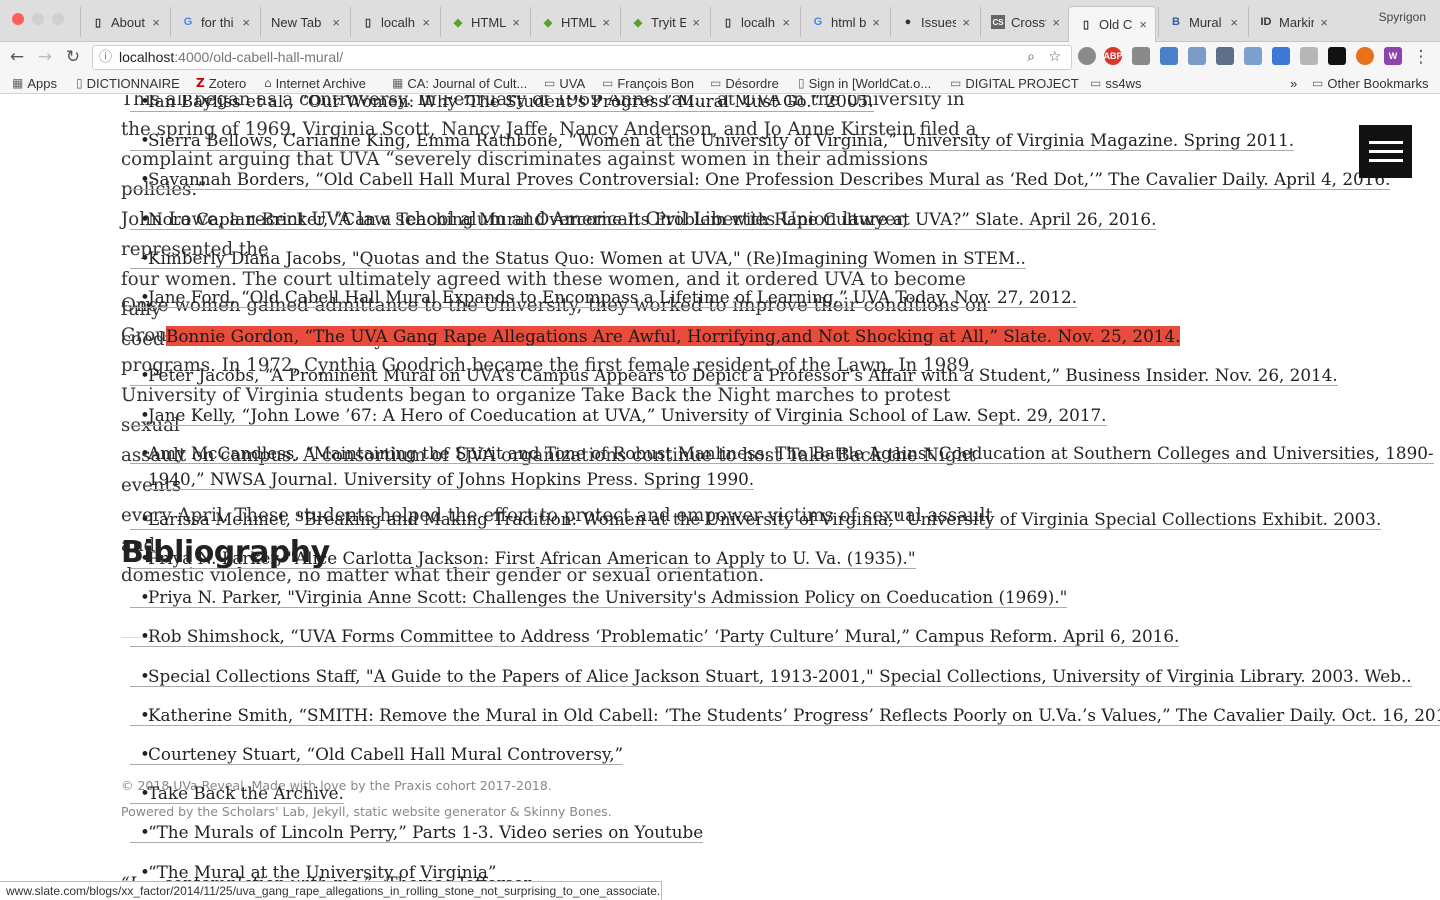  What do you see at coordinates (1281, 56) in the screenshot?
I see `extension-doc-icon` at bounding box center [1281, 56].